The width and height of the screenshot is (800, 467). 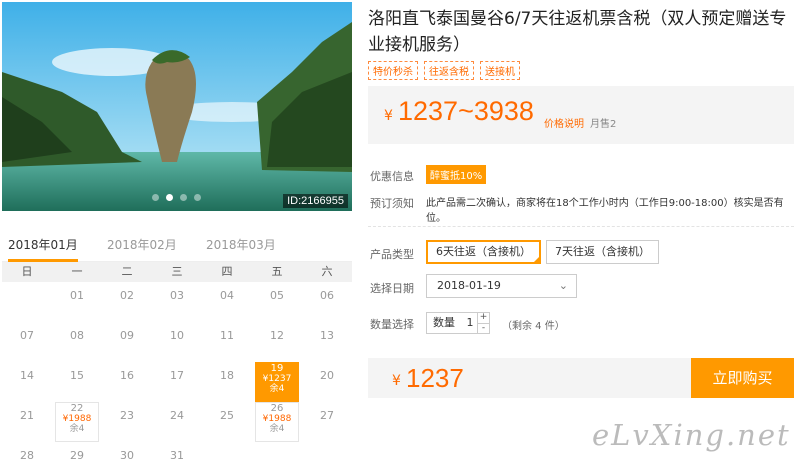 I want to click on calendar-day: 08, so click(x=77, y=342).